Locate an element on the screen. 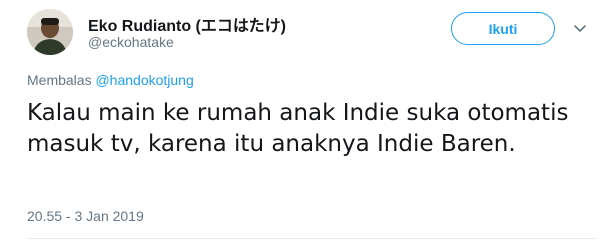  chevron-down-icon is located at coordinates (580, 28).